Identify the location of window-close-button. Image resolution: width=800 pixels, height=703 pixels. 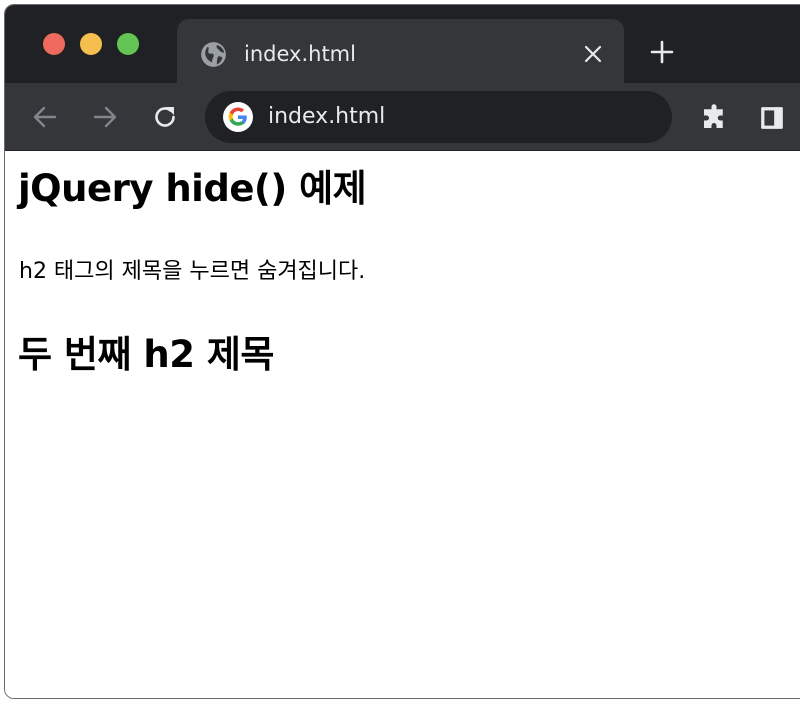
(54, 44).